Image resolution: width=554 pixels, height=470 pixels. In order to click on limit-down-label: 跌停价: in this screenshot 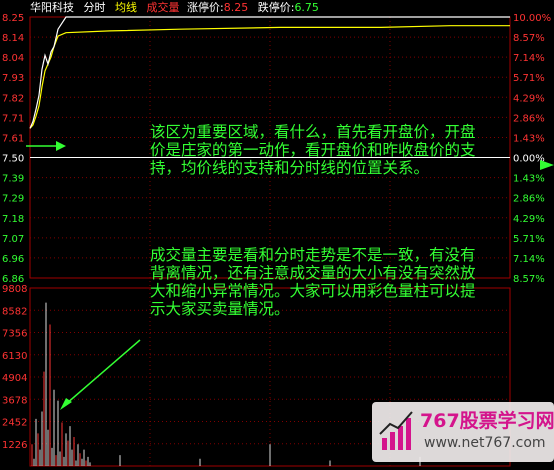, I will do `click(276, 7)`.